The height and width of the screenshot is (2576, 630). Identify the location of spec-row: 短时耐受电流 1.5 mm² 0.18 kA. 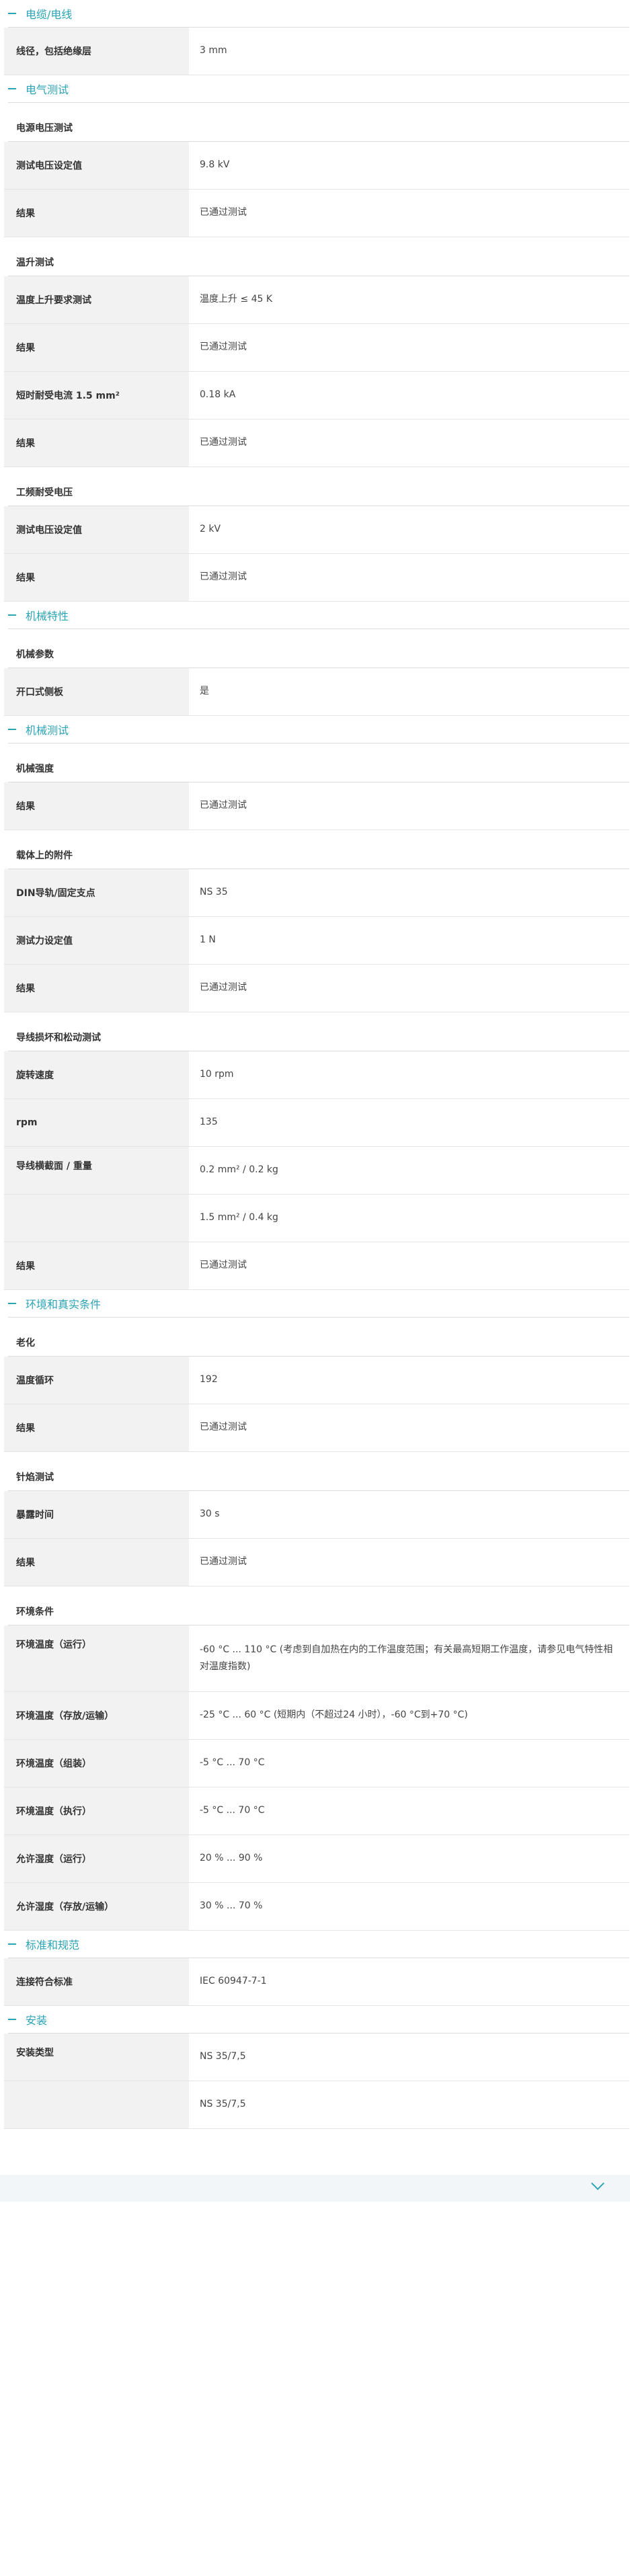
(316, 395).